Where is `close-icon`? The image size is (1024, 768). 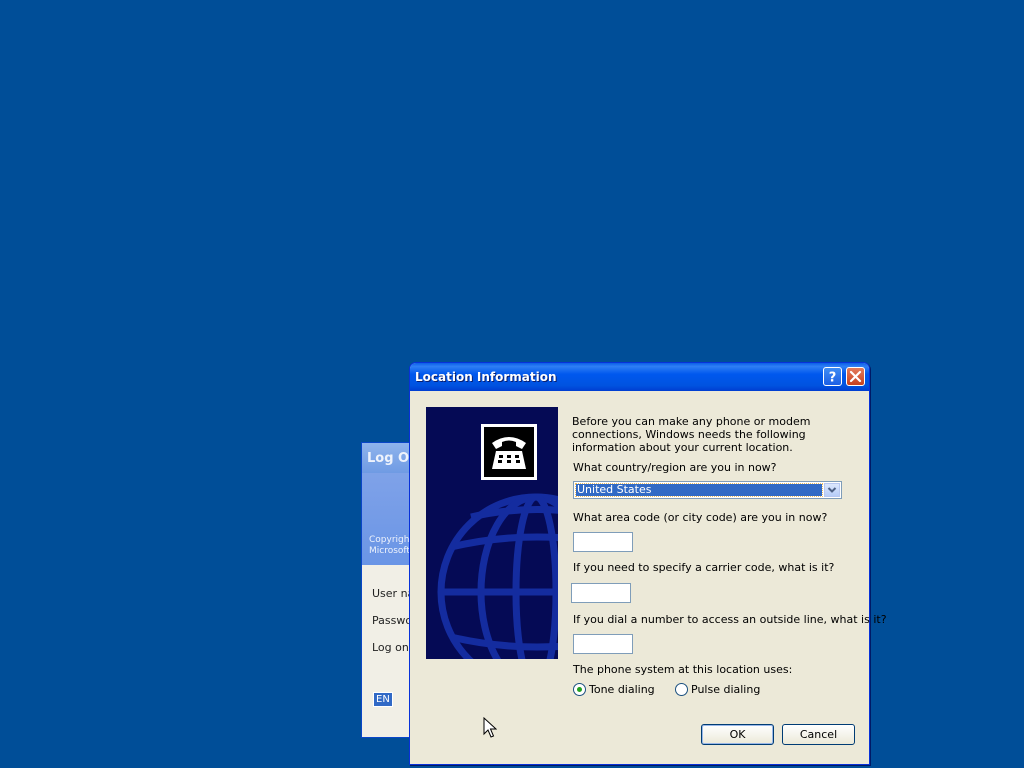 close-icon is located at coordinates (855, 376).